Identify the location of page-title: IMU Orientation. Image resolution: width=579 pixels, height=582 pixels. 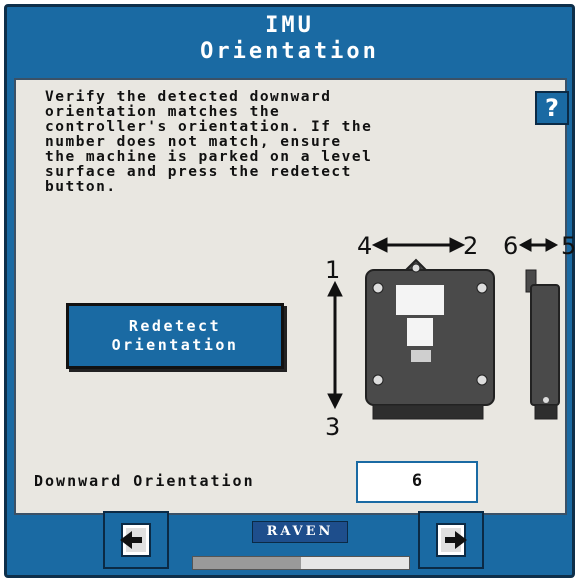
(289, 39).